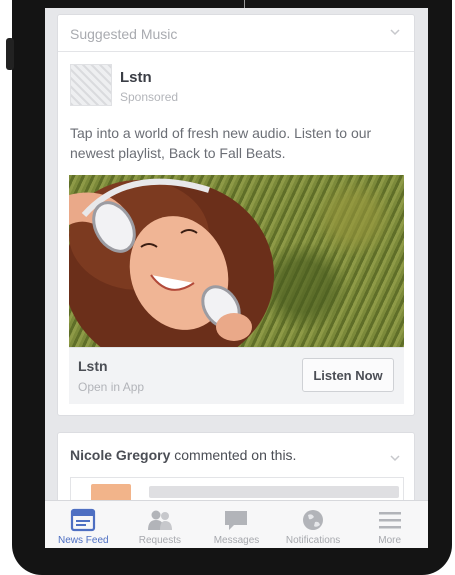  What do you see at coordinates (236, 540) in the screenshot?
I see `tab-label: Messages` at bounding box center [236, 540].